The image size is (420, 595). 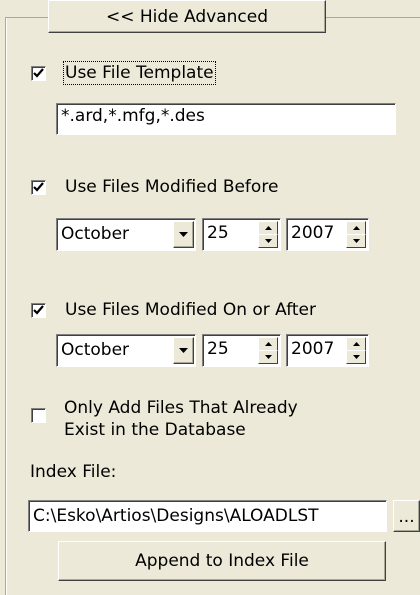 I want to click on append-to-index-file-button: Append to Index File, so click(x=222, y=561).